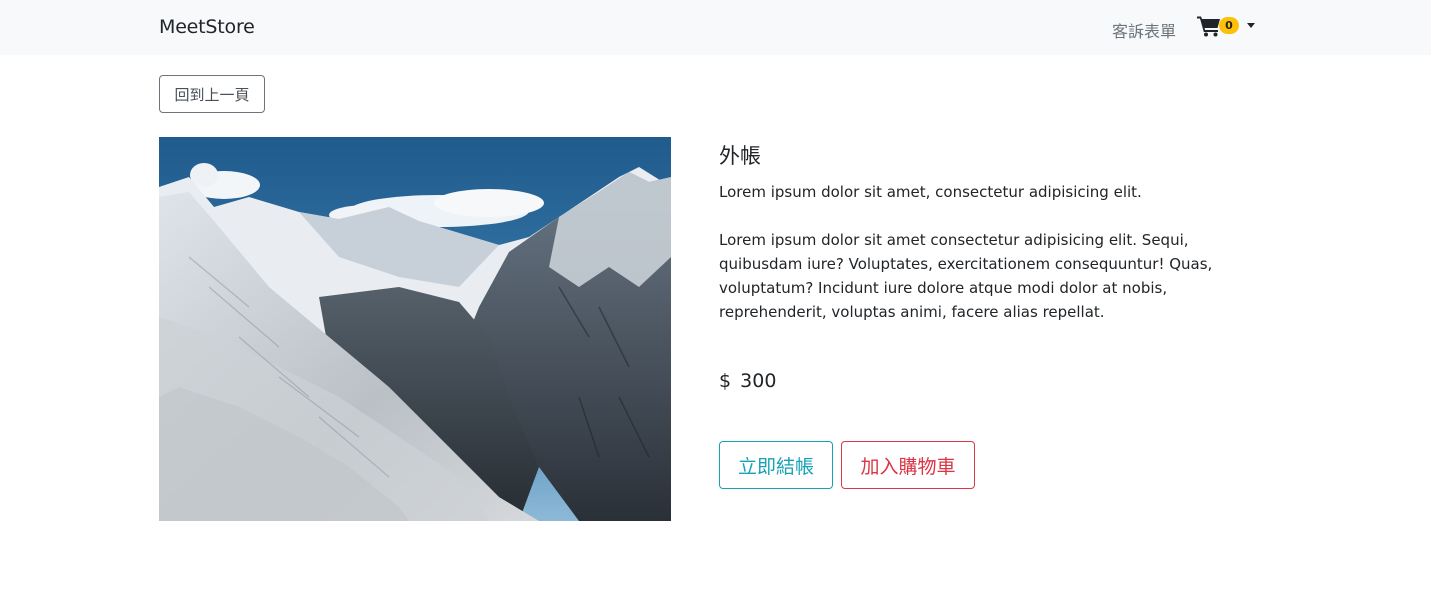 This screenshot has height=601, width=1431. What do you see at coordinates (758, 381) in the screenshot?
I see `price-amount: 300` at bounding box center [758, 381].